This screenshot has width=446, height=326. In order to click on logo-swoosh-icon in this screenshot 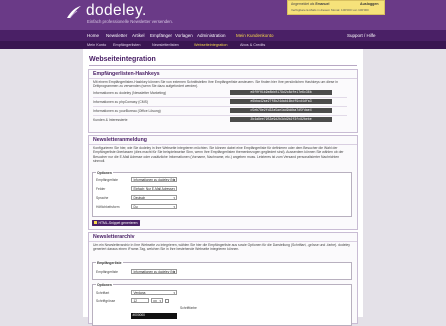, I will do `click(74, 12)`.